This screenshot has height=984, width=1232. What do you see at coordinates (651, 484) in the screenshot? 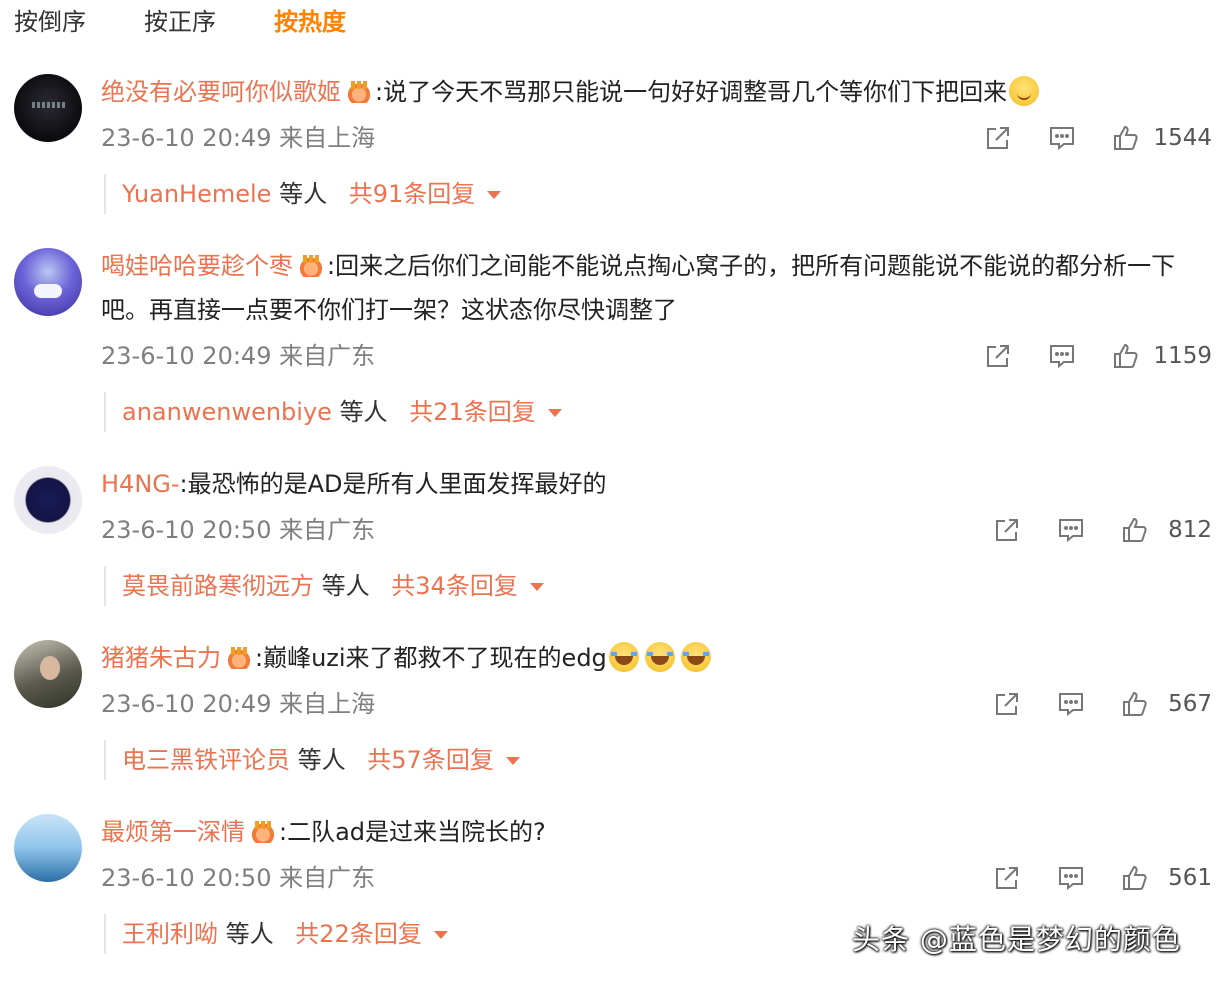
I see `comment-body: H4NG-:最恐怖的是AD是所有人里面发挥最好的` at bounding box center [651, 484].